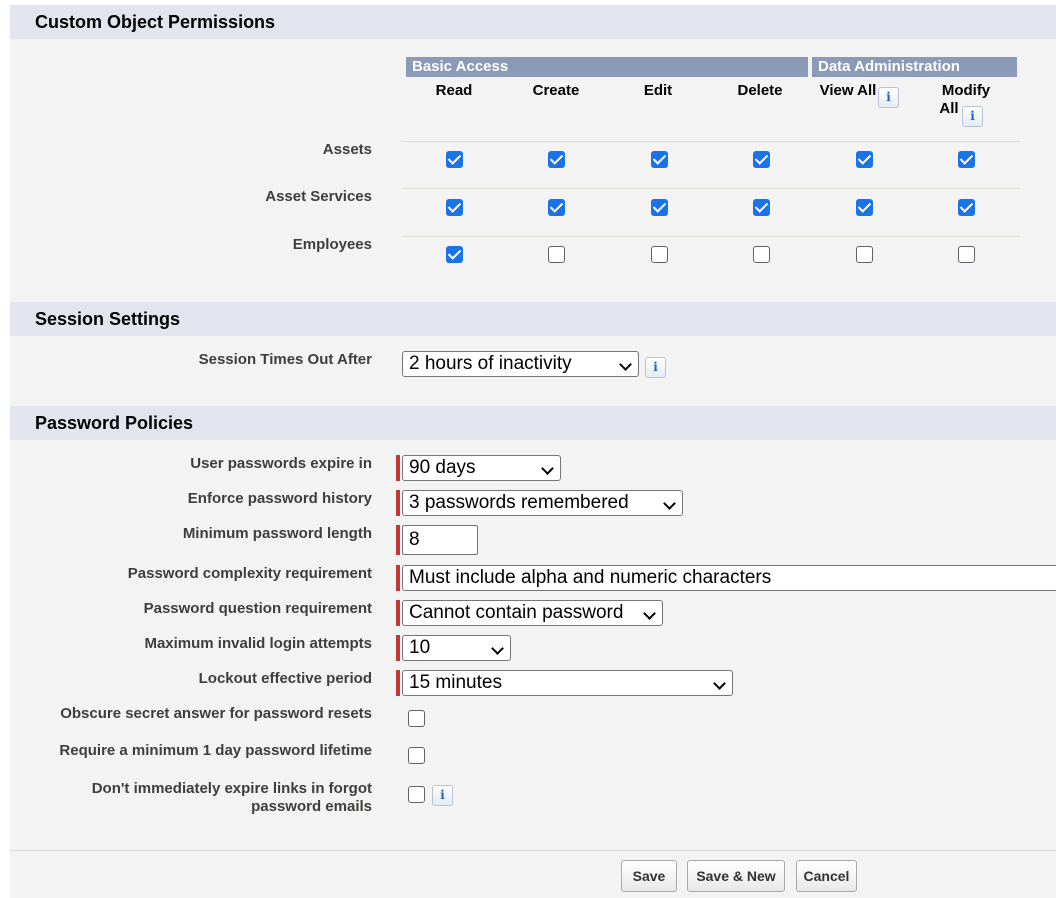 Image resolution: width=1056 pixels, height=898 pixels. What do you see at coordinates (414, 539) in the screenshot?
I see `password-min-length-value: 8` at bounding box center [414, 539].